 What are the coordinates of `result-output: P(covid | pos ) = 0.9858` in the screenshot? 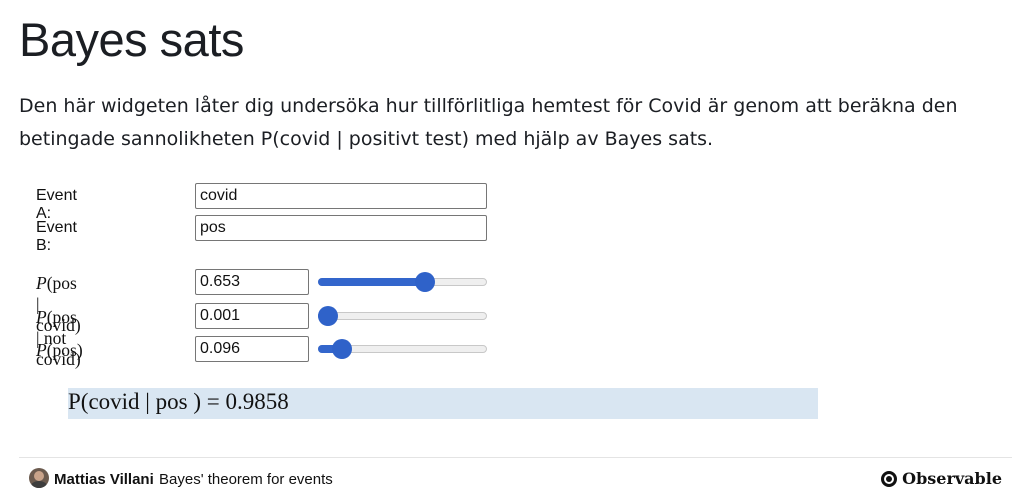 It's located at (443, 403).